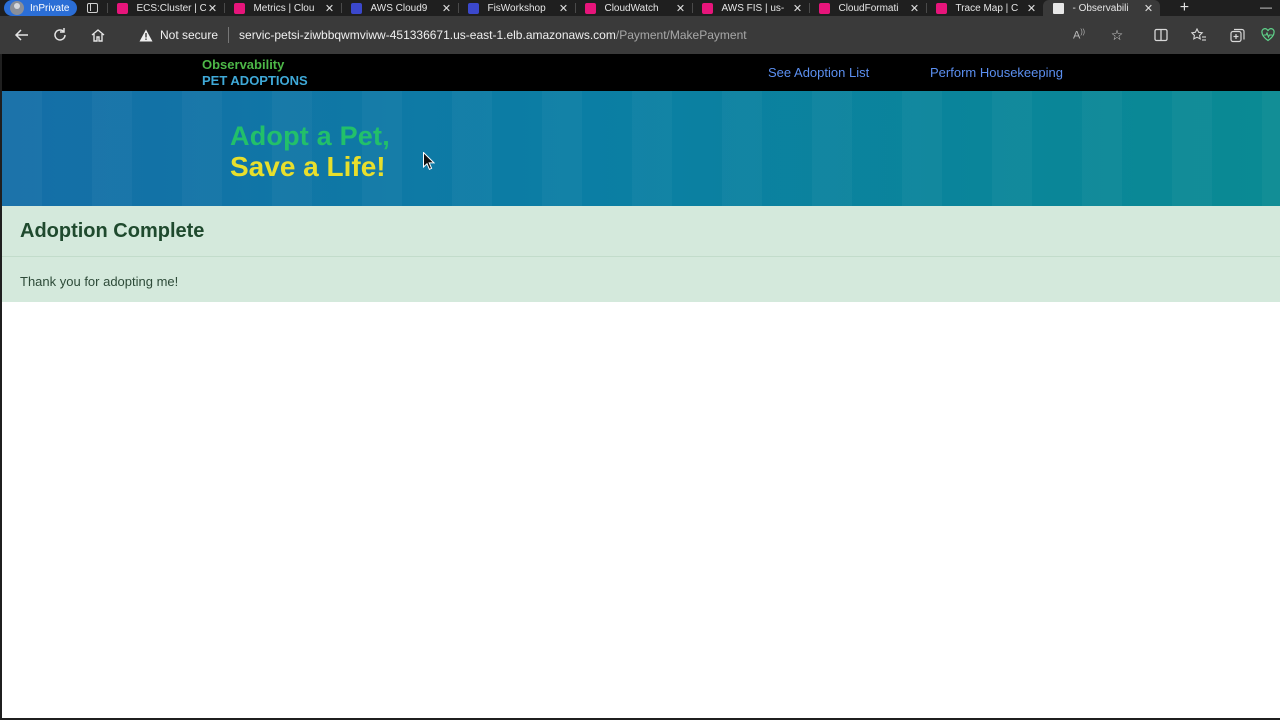  I want to click on collections-button, so click(1237, 35).